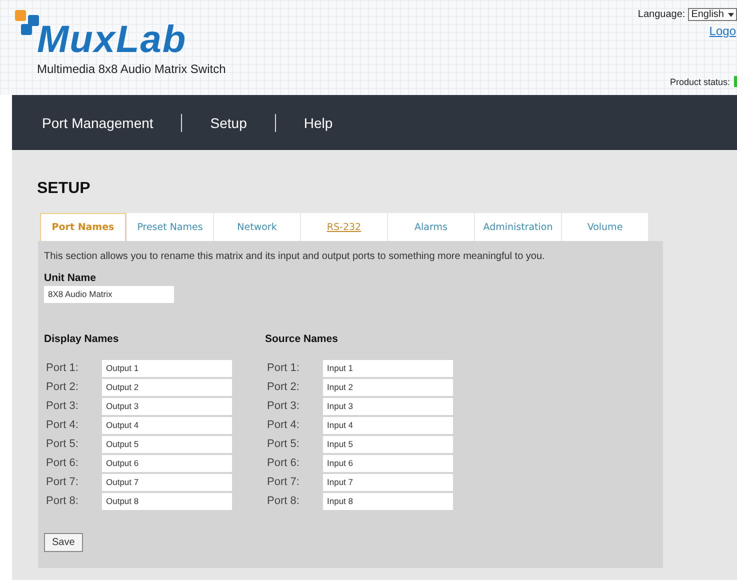  I want to click on nav-link: Port Management, so click(104, 122).